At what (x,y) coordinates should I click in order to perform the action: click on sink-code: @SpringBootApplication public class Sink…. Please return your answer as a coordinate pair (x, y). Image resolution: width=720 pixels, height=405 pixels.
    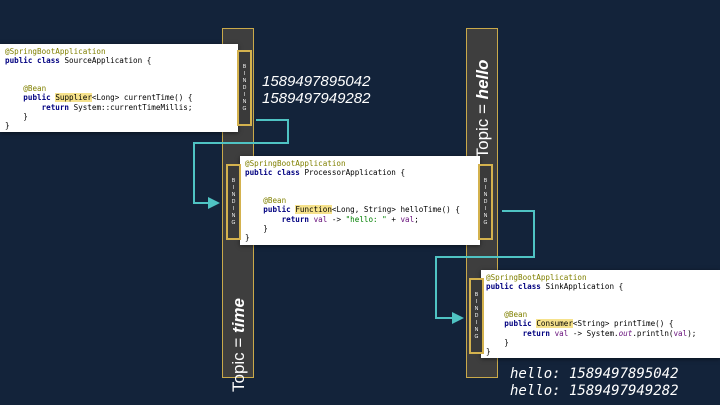
    Looking at the image, I should click on (591, 315).